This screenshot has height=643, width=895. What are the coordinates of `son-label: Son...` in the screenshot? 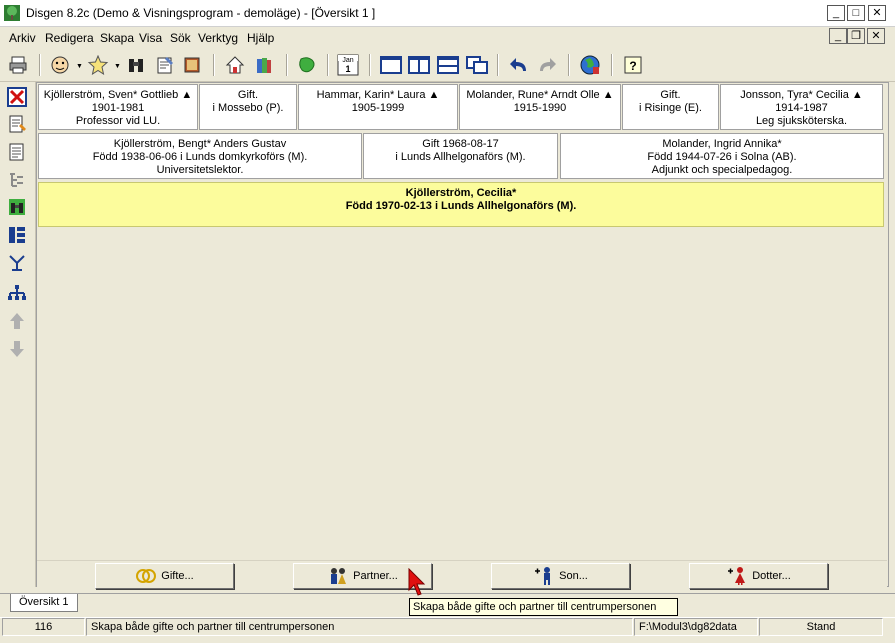 It's located at (573, 576).